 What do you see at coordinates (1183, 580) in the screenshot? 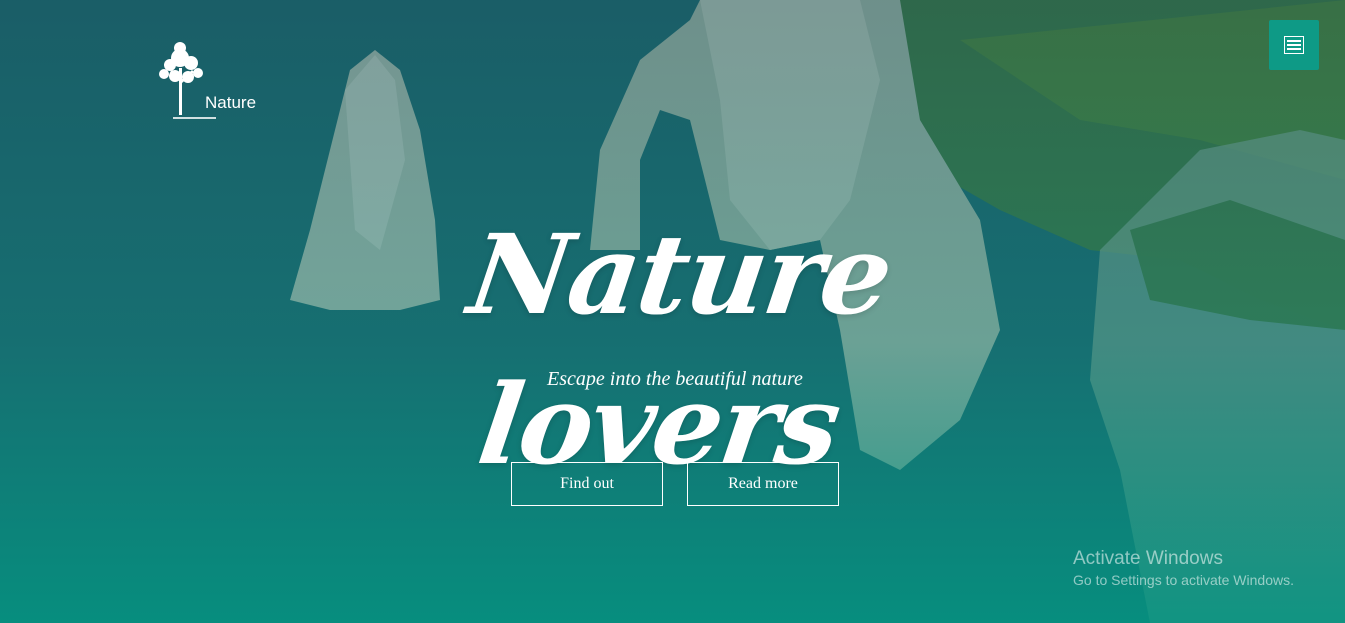
I see `activate-windows-subtitle: Go to Settings to activate Windows.` at bounding box center [1183, 580].